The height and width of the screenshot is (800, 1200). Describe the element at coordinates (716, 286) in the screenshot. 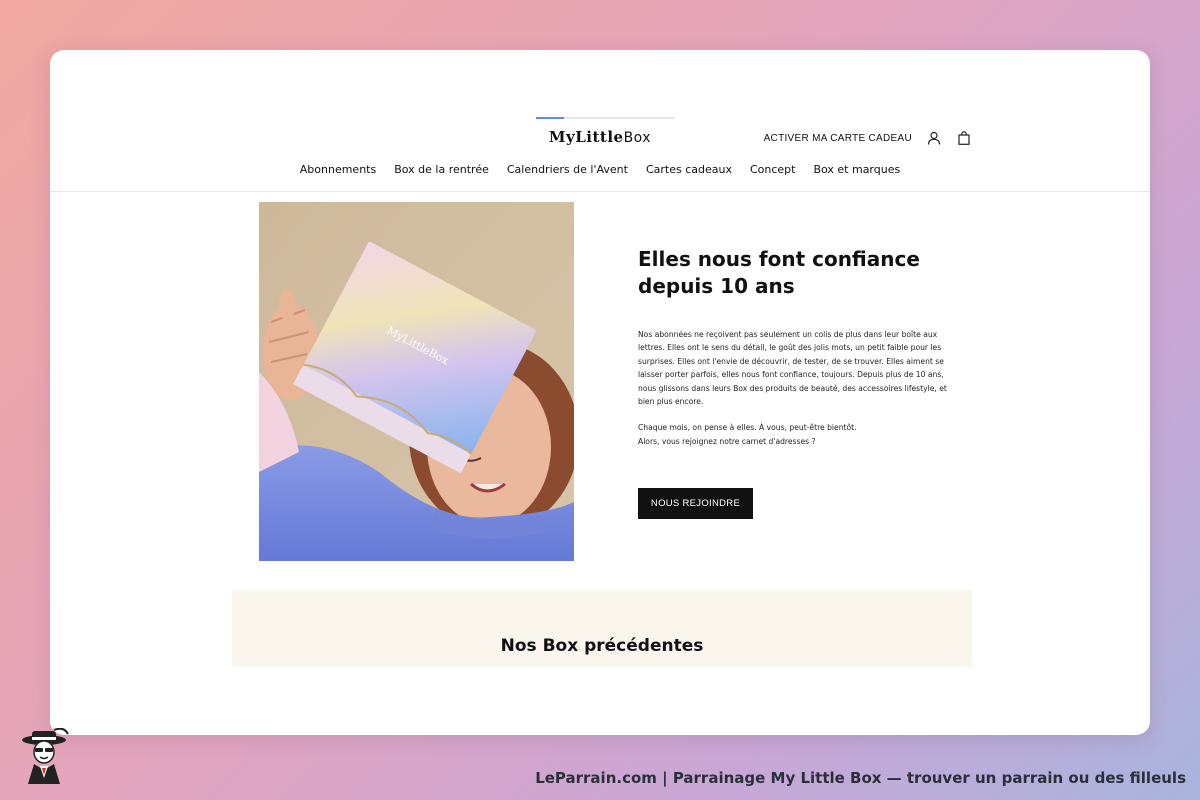

I see `hero-title-line2: depuis 10 ans` at that location.